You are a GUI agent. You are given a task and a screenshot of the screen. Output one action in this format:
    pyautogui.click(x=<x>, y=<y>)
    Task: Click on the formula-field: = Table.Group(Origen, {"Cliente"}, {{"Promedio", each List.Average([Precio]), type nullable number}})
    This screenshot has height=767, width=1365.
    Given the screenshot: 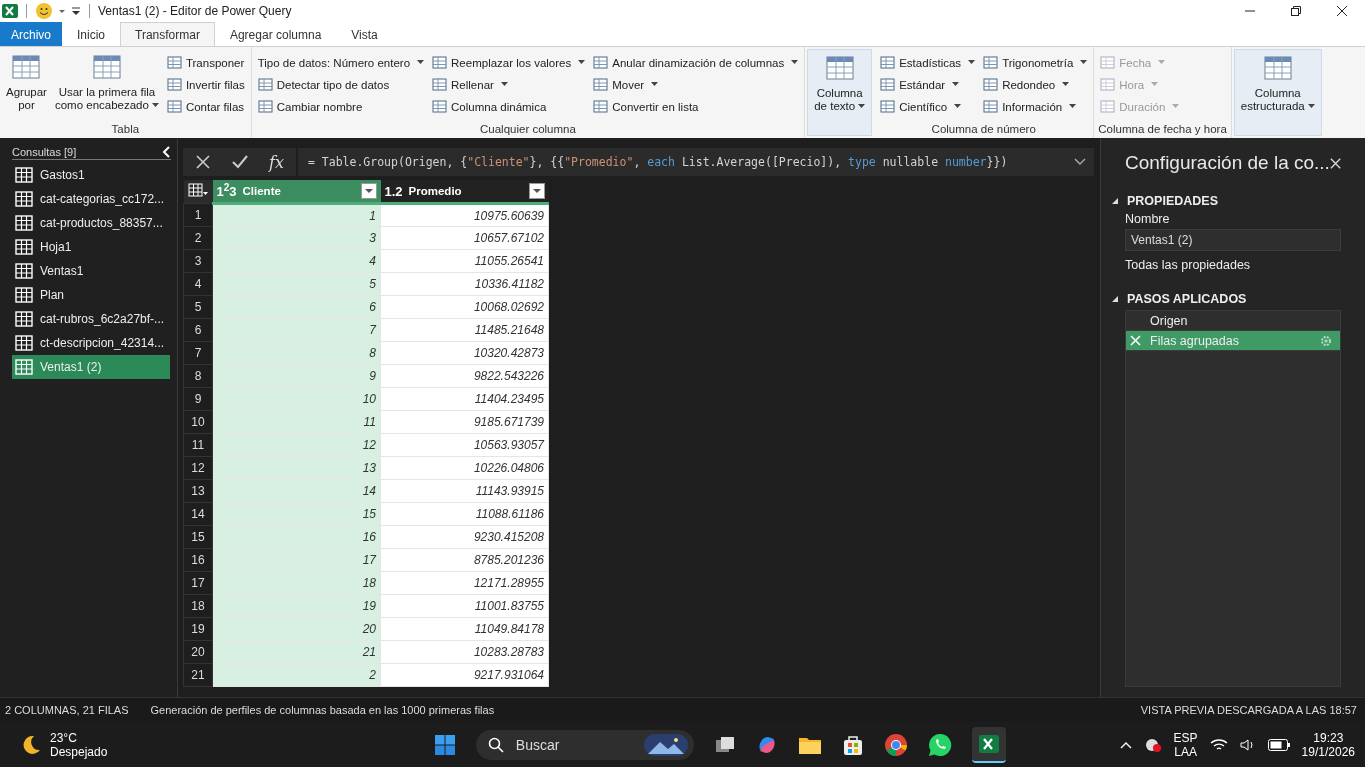 What is the action you would take?
    pyautogui.click(x=695, y=162)
    